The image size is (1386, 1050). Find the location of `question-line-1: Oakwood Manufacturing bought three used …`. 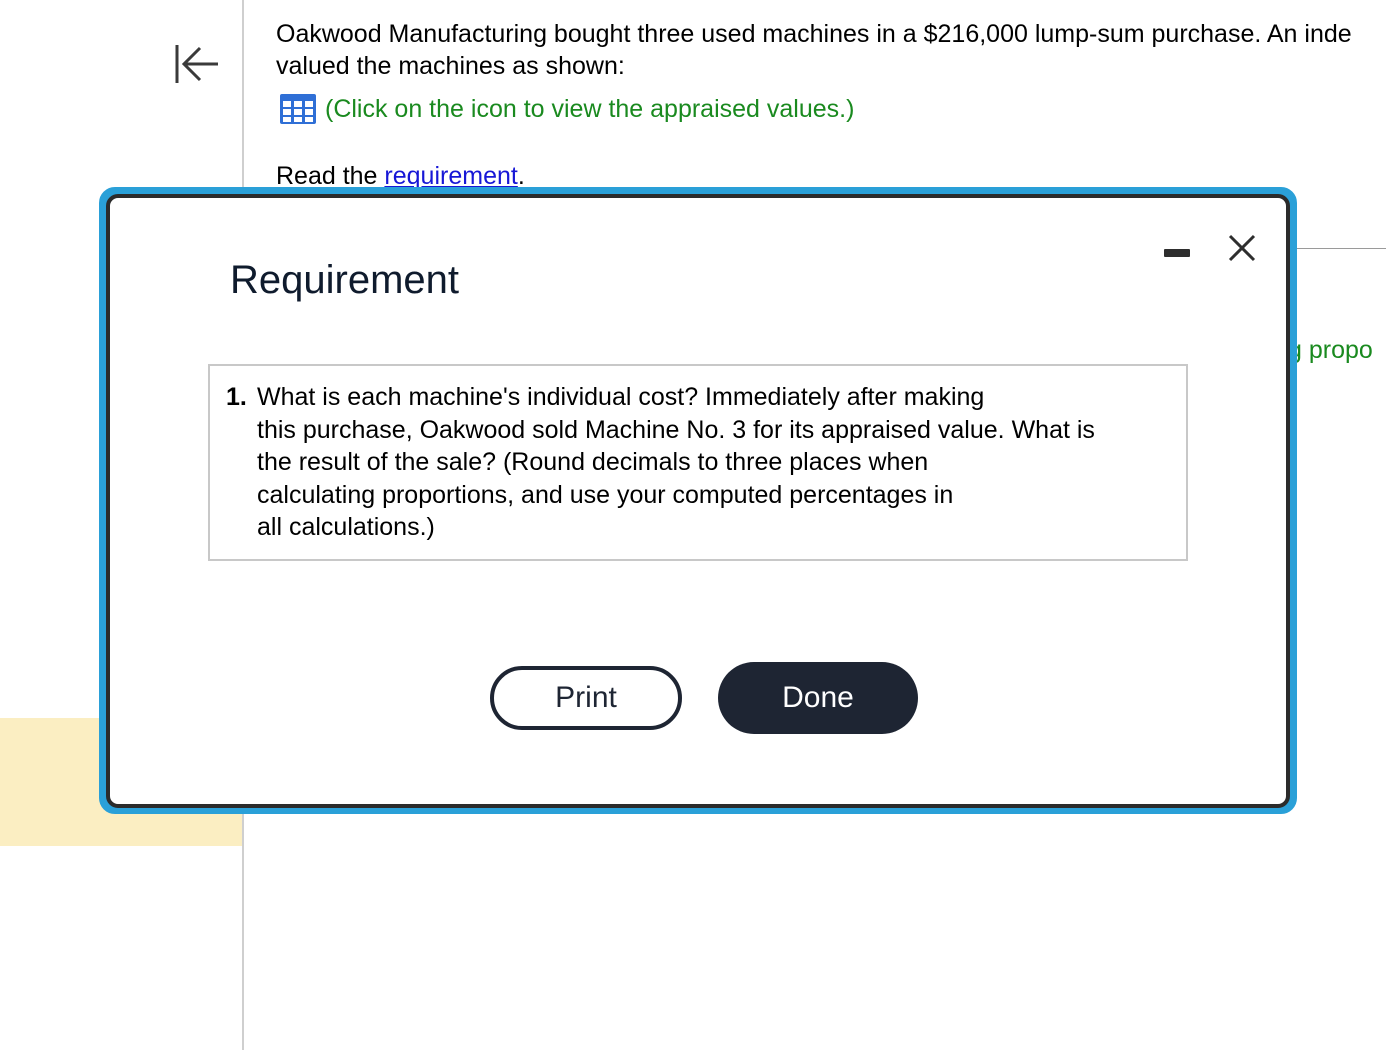

question-line-1: Oakwood Manufacturing bought three used … is located at coordinates (814, 34).